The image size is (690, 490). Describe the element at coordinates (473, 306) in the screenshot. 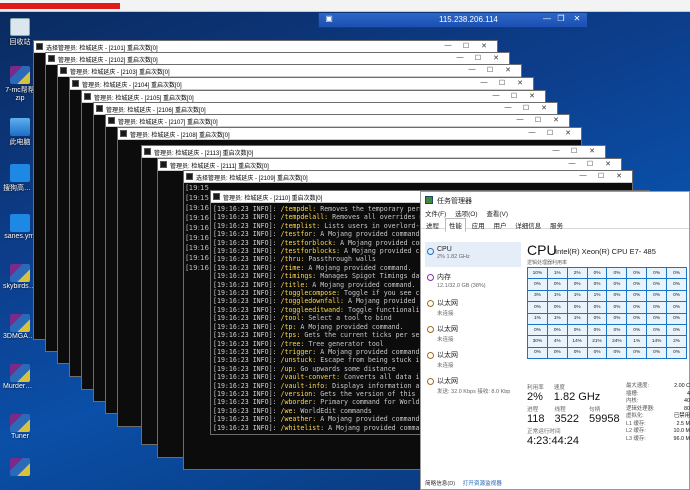

I see `sidebar-item-ethernet-1: 以太网 未连接` at that location.